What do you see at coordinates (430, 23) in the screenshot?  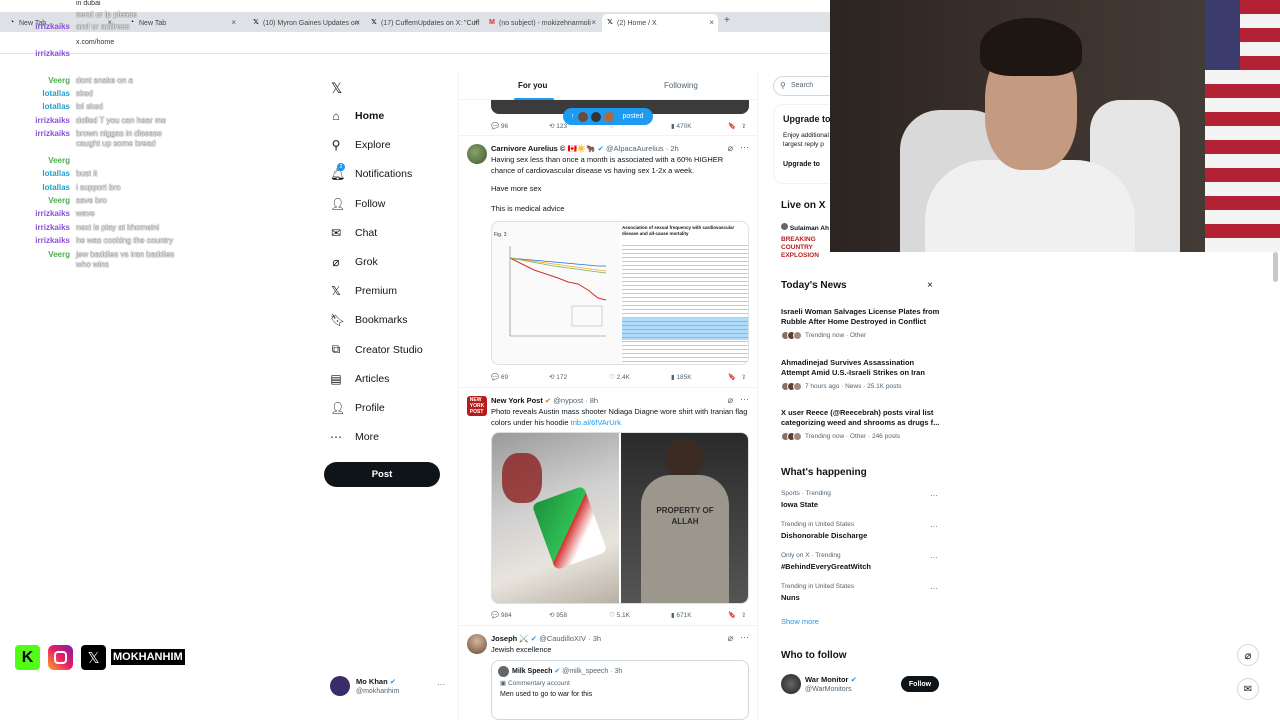 I see `tab-label: (17) CuffemUpdates on X: "Cuff` at bounding box center [430, 23].